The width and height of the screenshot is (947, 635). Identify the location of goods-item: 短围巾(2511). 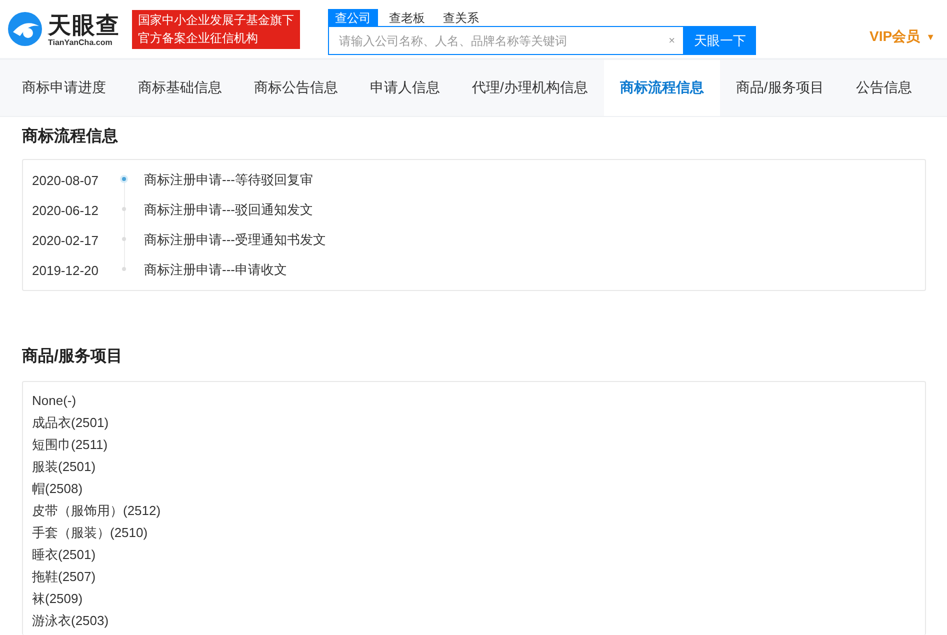
(70, 445).